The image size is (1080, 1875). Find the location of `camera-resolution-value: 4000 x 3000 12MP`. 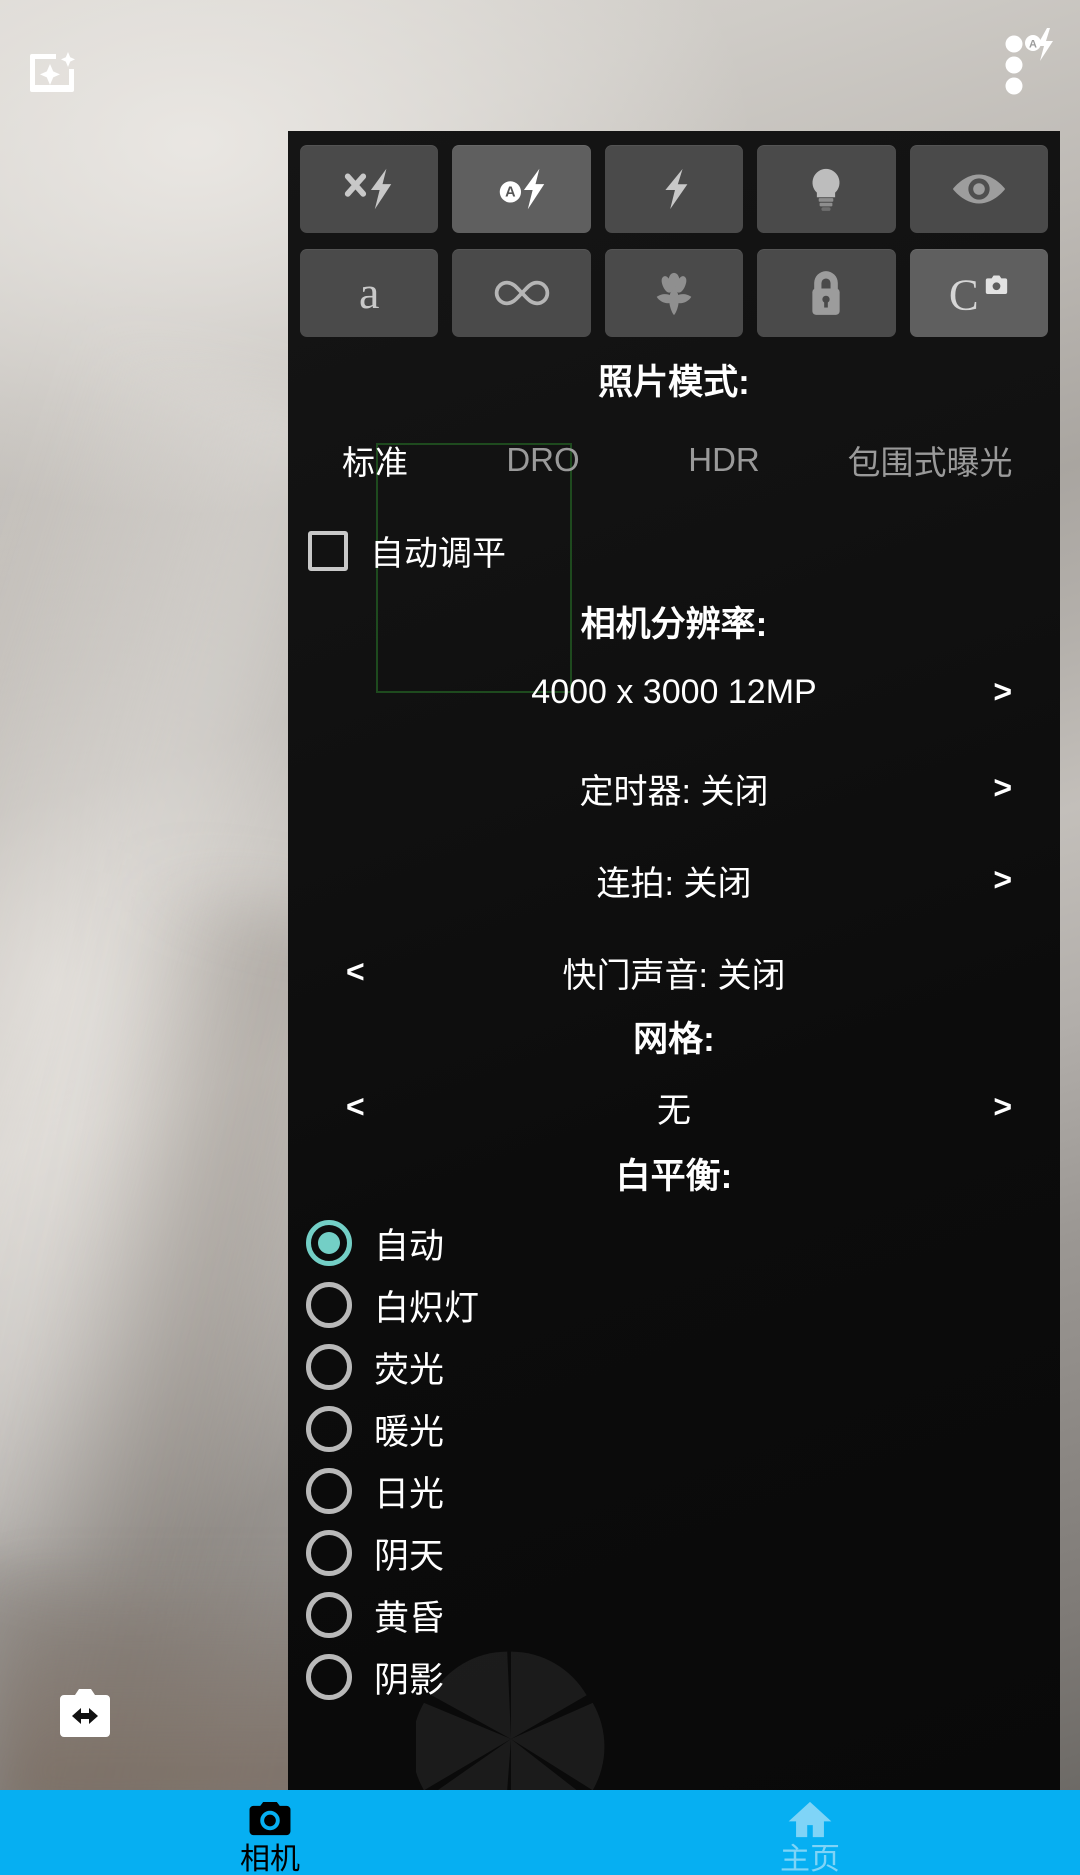

camera-resolution-value: 4000 x 3000 12MP is located at coordinates (674, 691).